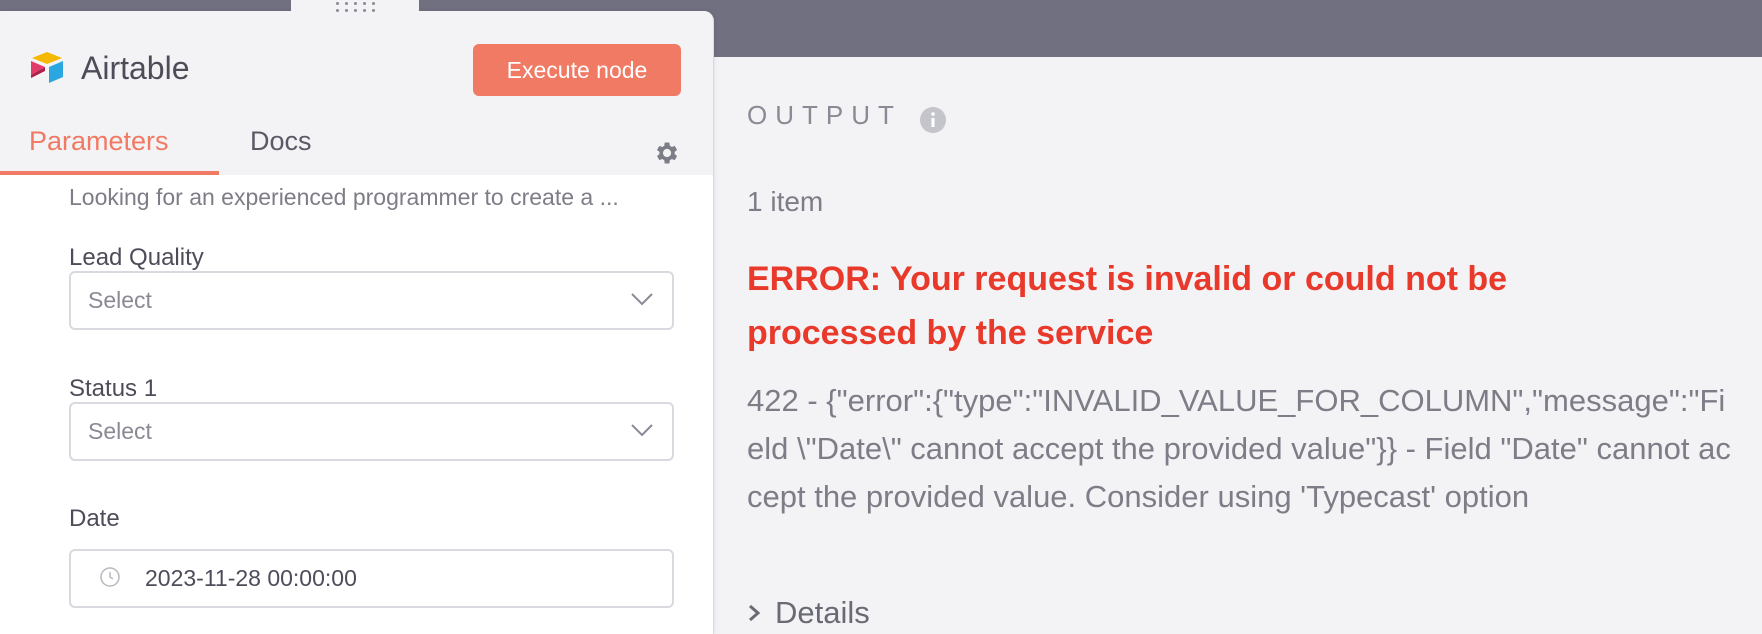 Image resolution: width=1762 pixels, height=634 pixels. What do you see at coordinates (666, 153) in the screenshot?
I see `gear-icon` at bounding box center [666, 153].